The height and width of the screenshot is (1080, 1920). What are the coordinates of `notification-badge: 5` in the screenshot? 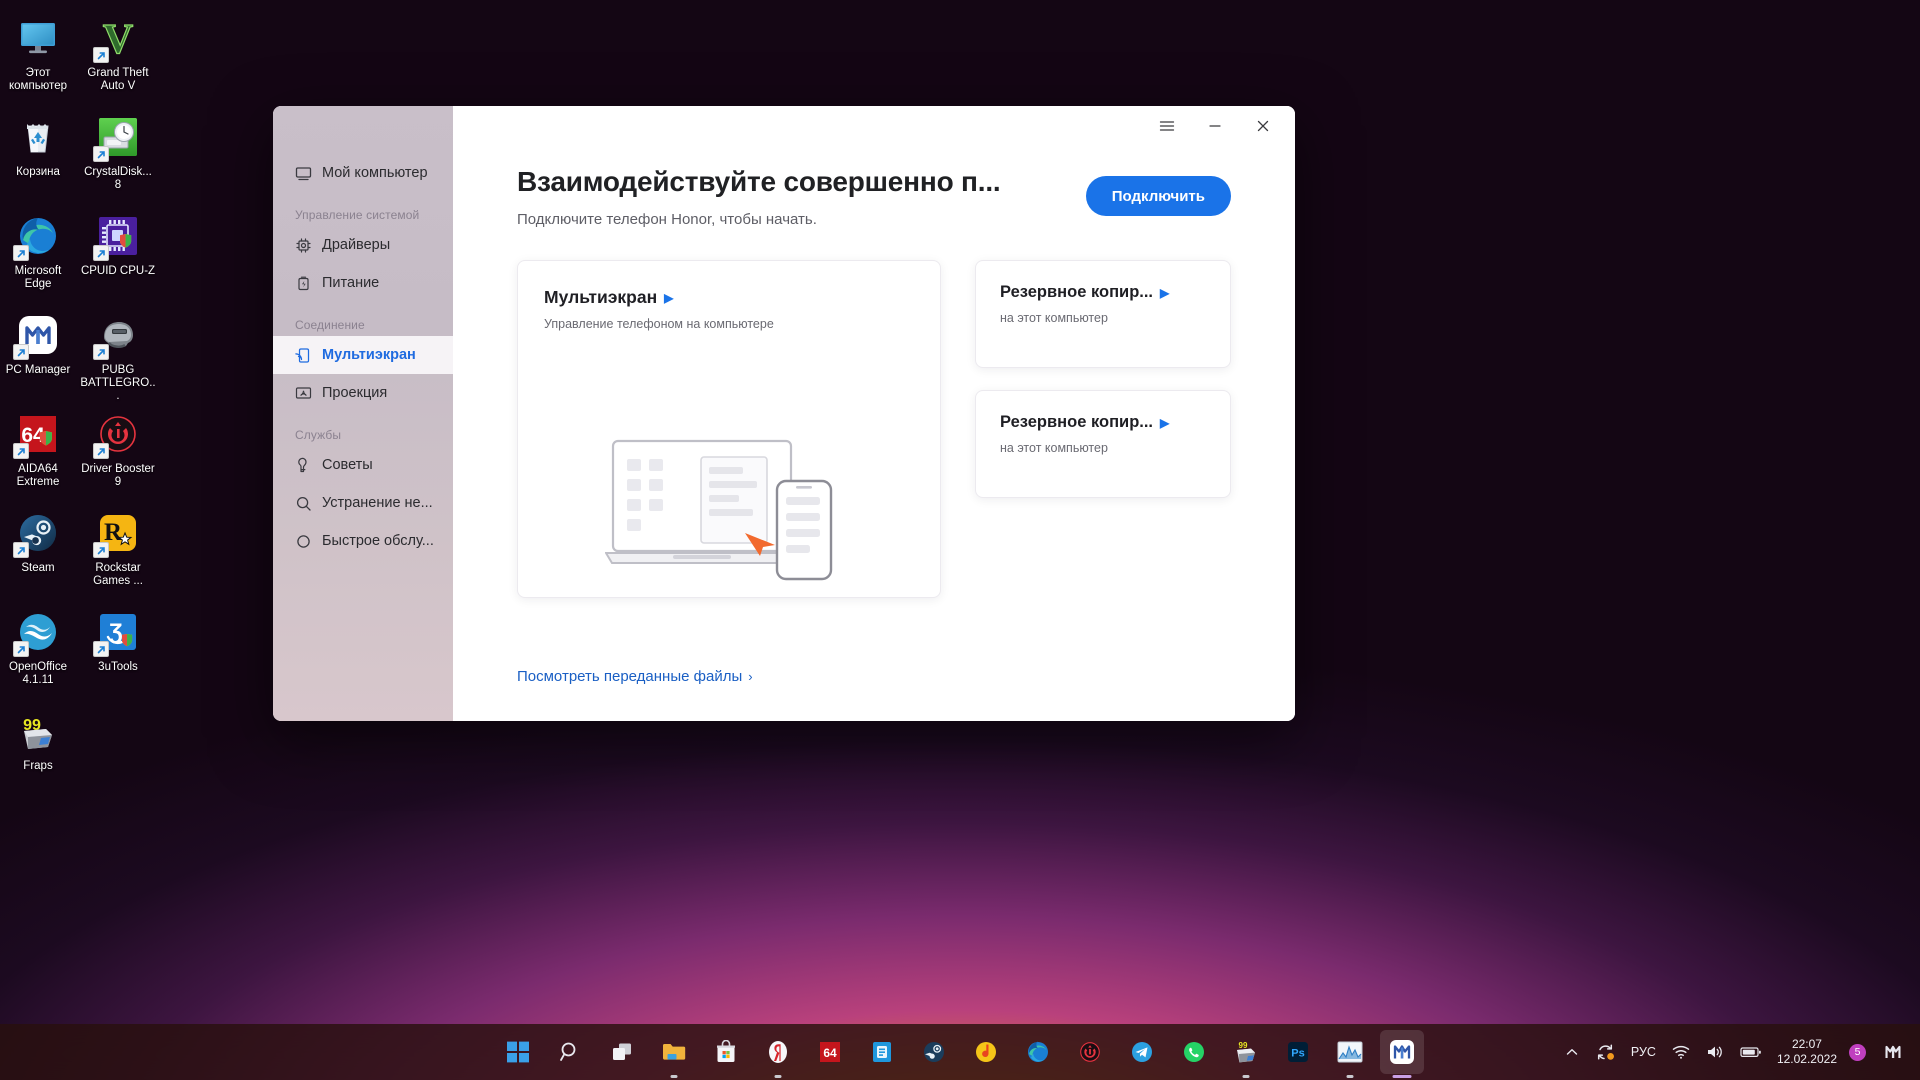 It's located at (1857, 1052).